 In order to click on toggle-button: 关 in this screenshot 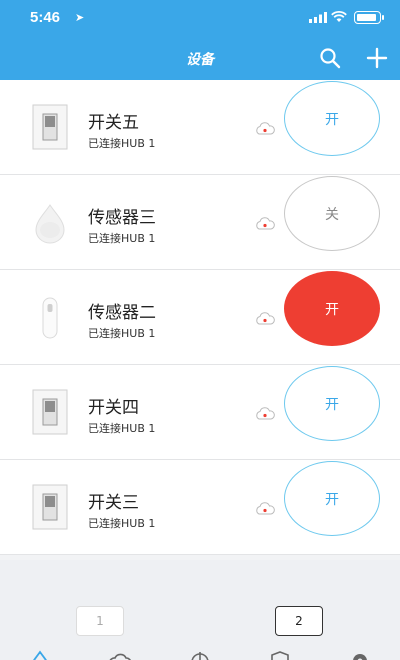, I will do `click(332, 213)`.